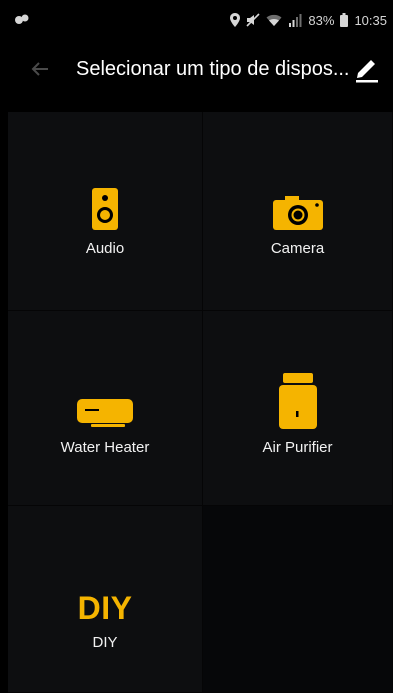  Describe the element at coordinates (344, 20) in the screenshot. I see `battery-icon` at that location.